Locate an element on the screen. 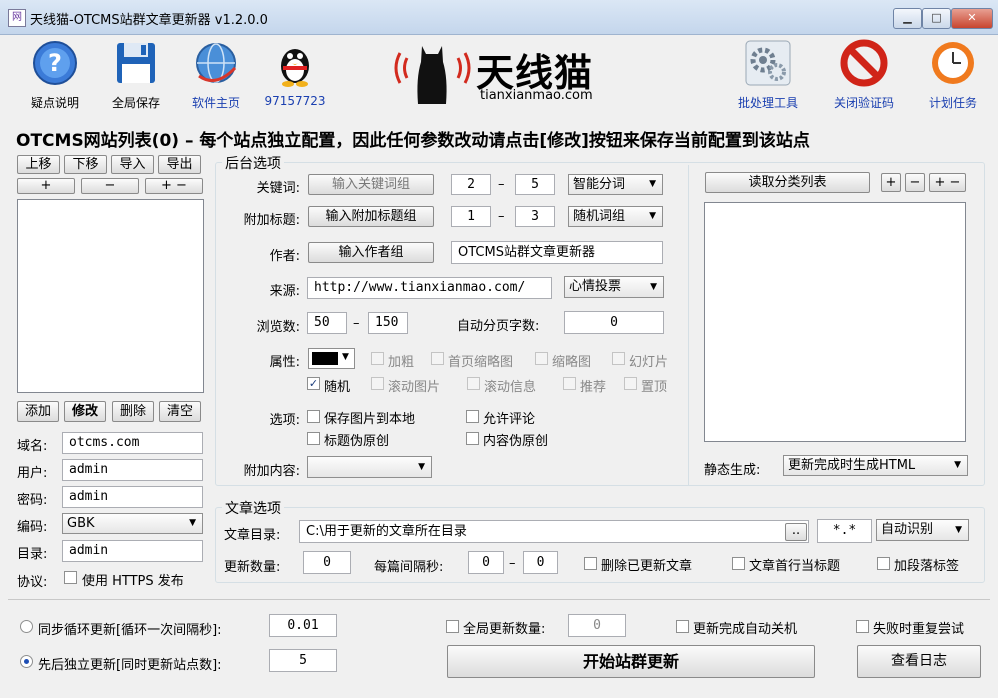  gears-icon is located at coordinates (768, 63).